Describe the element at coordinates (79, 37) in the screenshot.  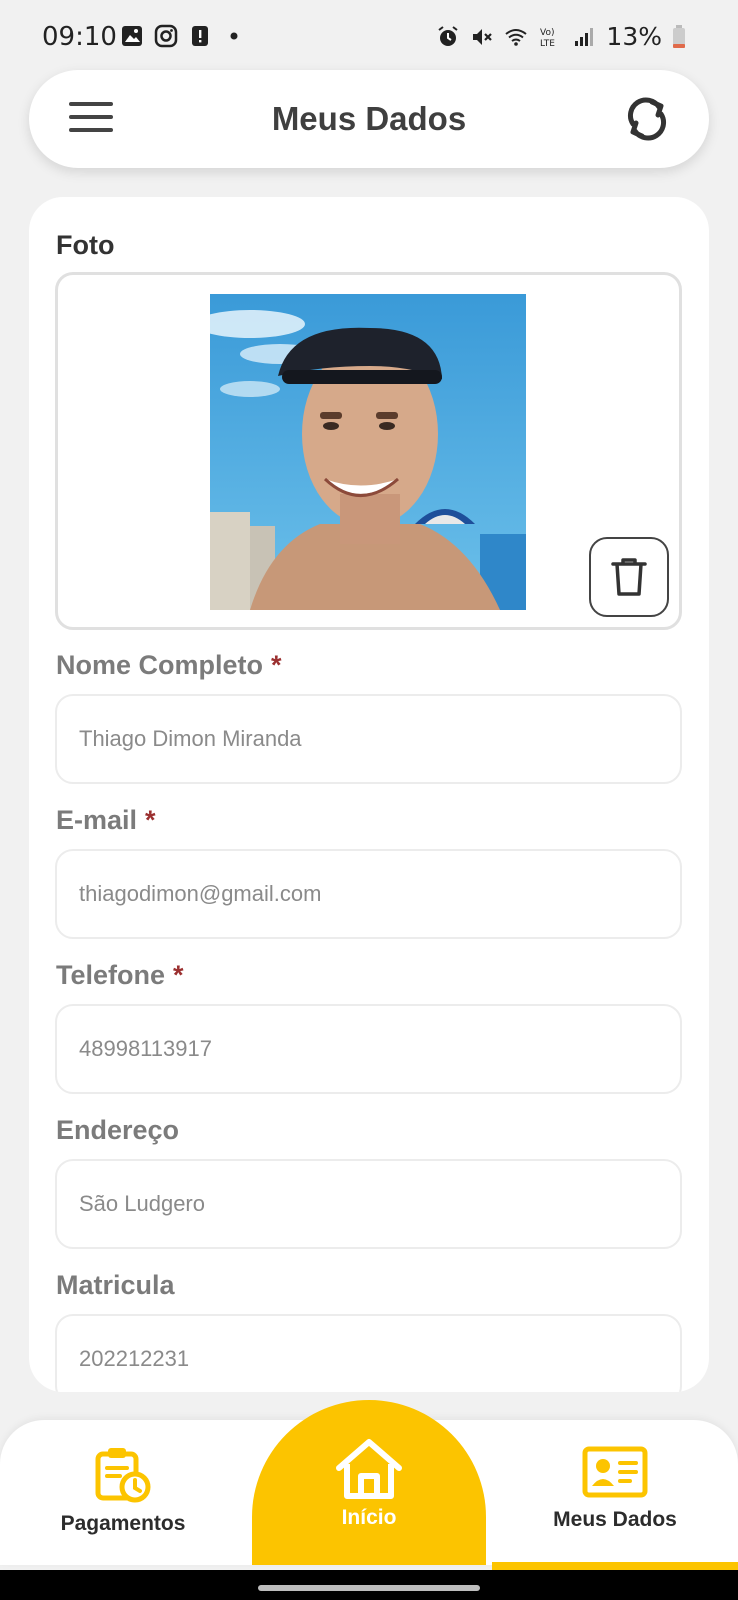
I see `status-time: 09:10` at that location.